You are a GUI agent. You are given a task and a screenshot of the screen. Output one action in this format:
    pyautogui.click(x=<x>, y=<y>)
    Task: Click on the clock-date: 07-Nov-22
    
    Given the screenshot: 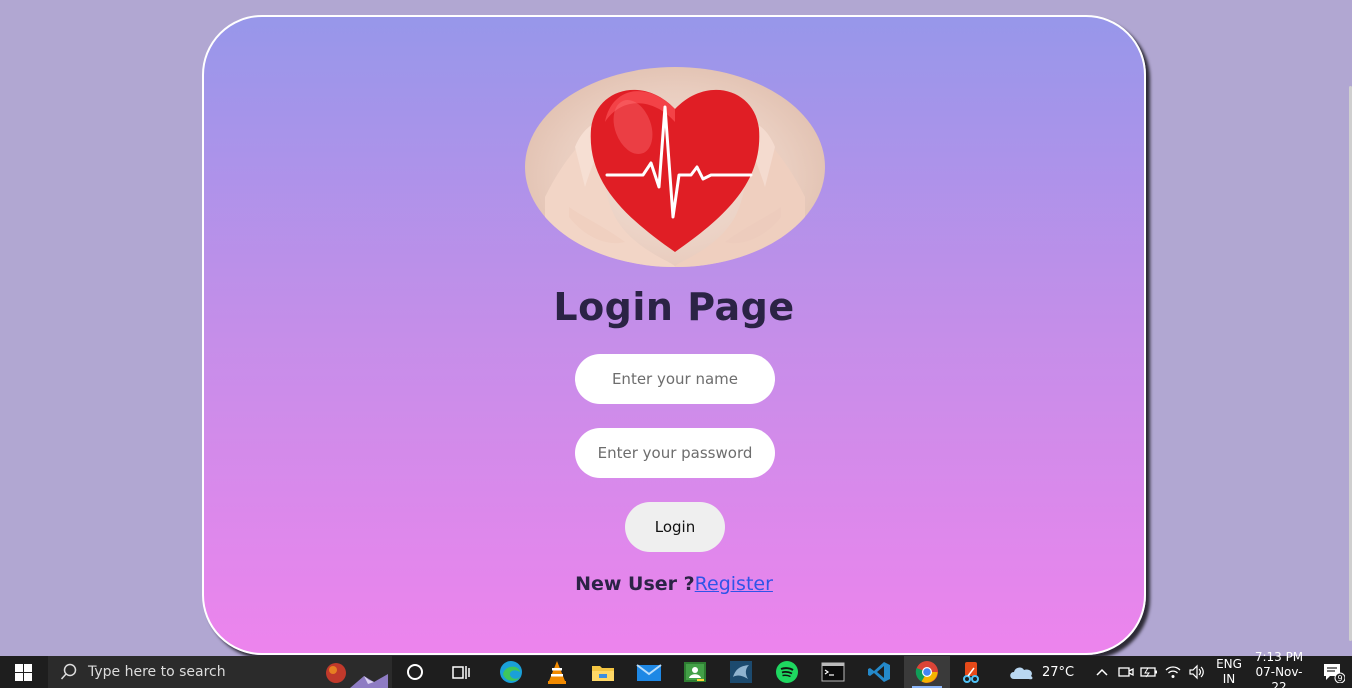 What is the action you would take?
    pyautogui.click(x=1279, y=676)
    